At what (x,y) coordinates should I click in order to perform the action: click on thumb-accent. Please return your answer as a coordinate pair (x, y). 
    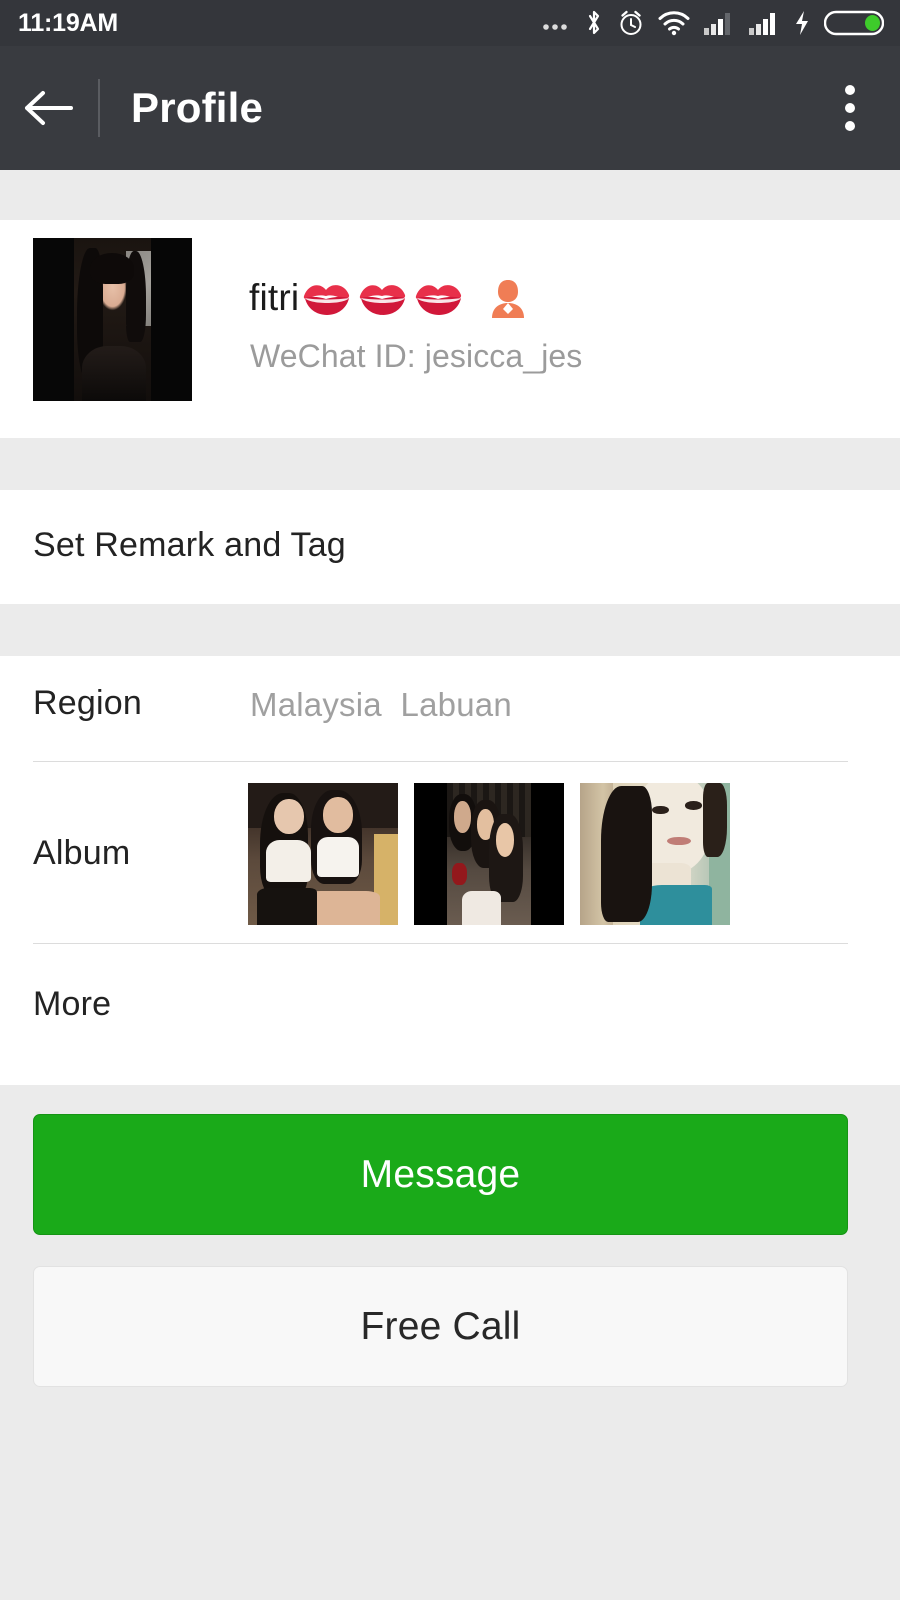
    Looking at the image, I should click on (460, 874).